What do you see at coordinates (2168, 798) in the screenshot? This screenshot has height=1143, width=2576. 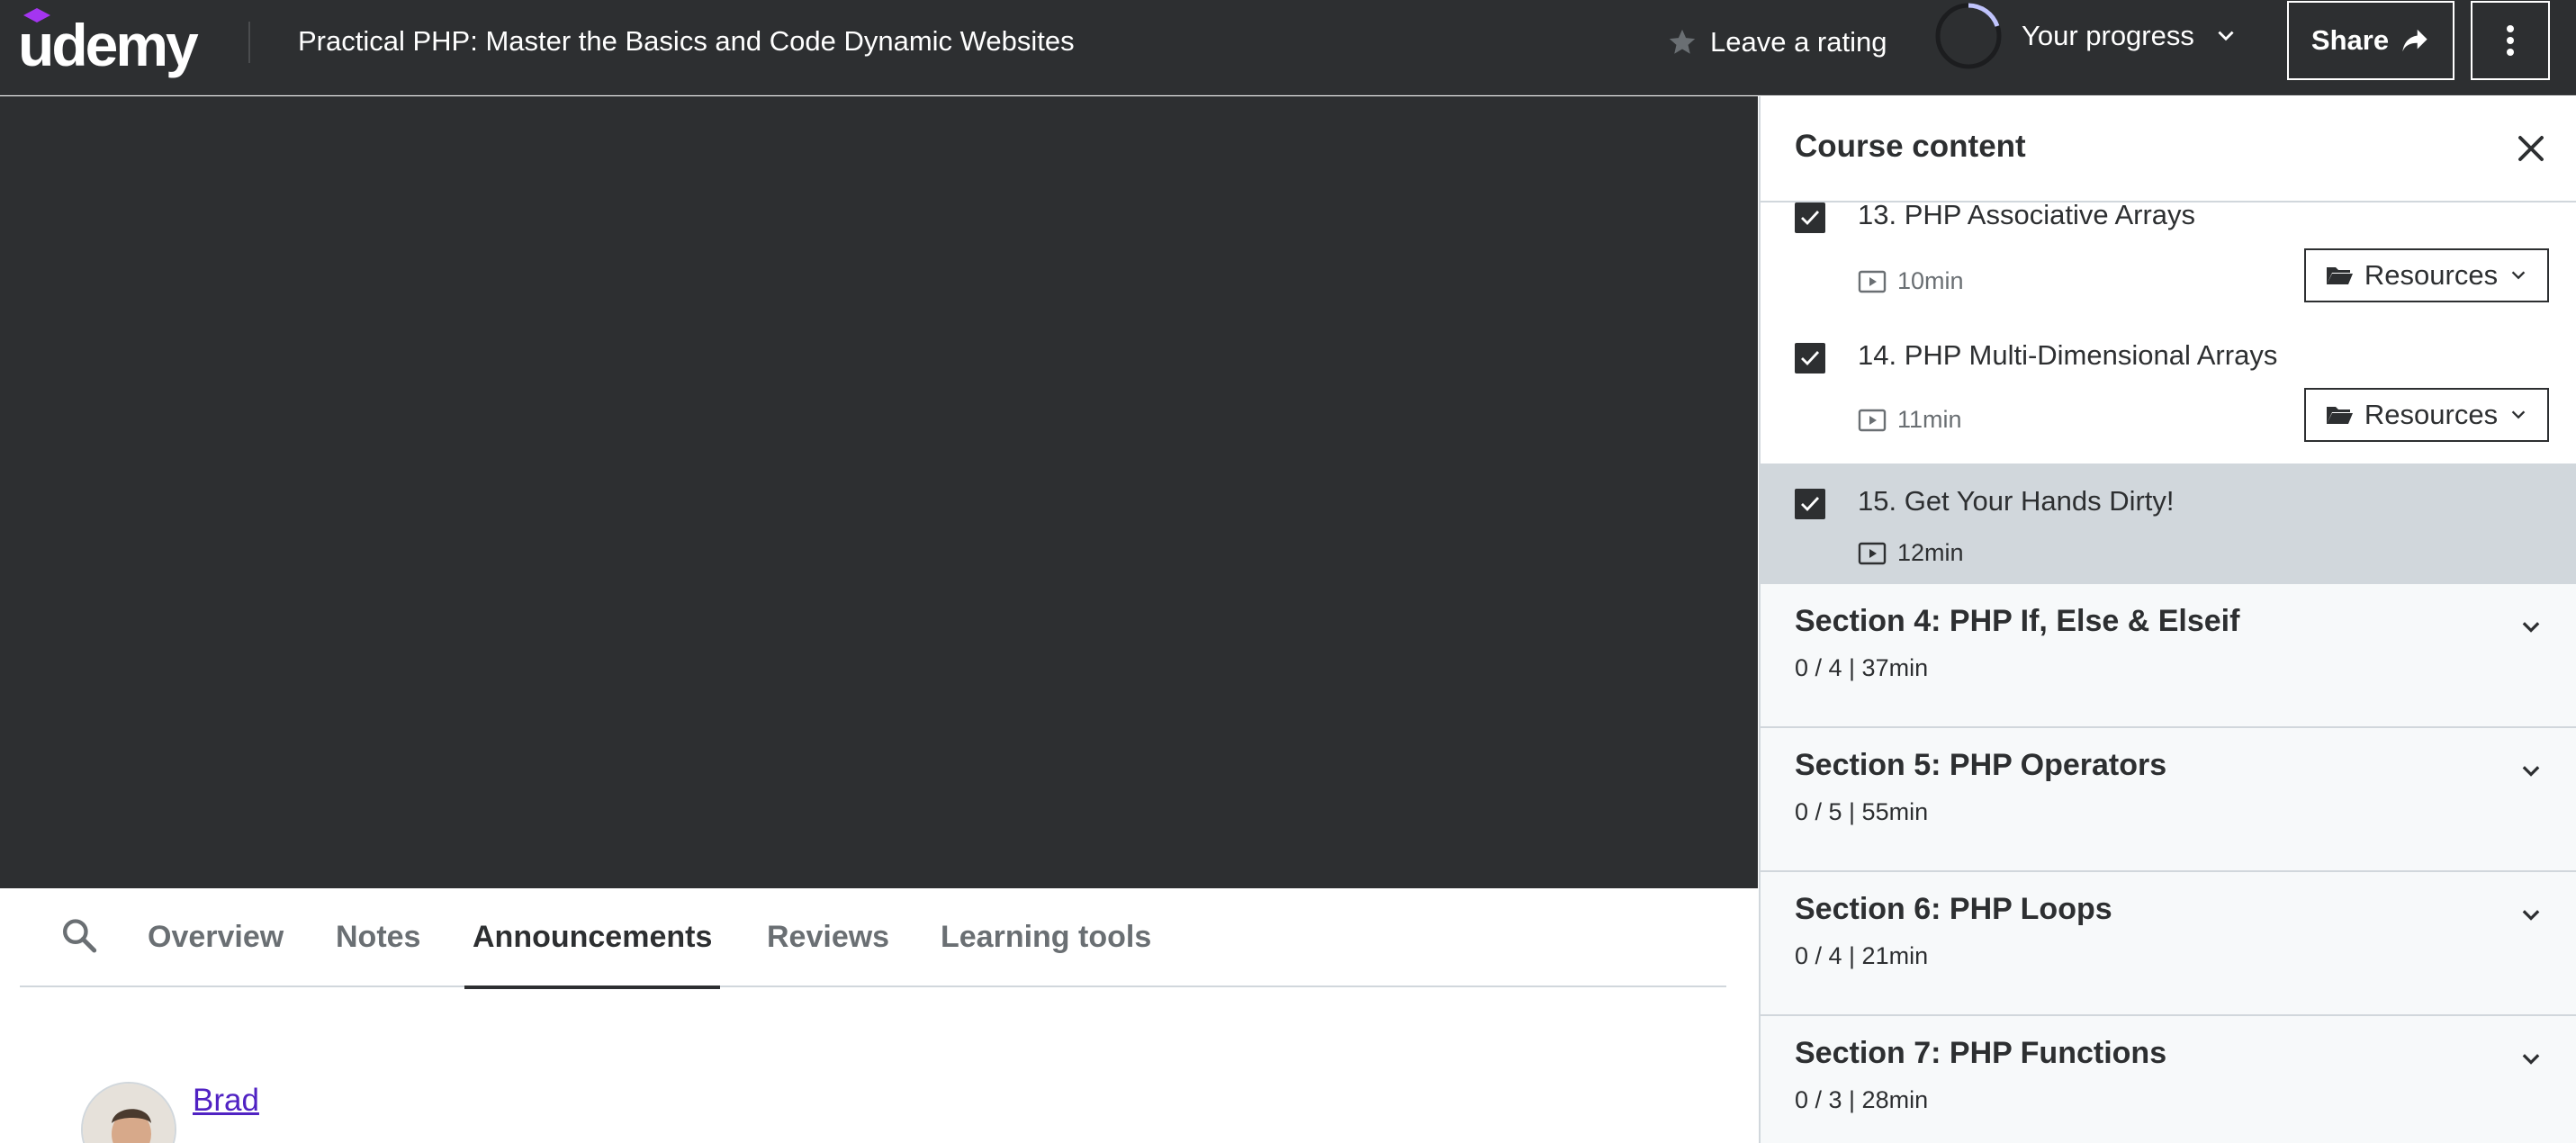 I see `section-header: Section 5: PHP Operators 0 / 5 | 55min` at bounding box center [2168, 798].